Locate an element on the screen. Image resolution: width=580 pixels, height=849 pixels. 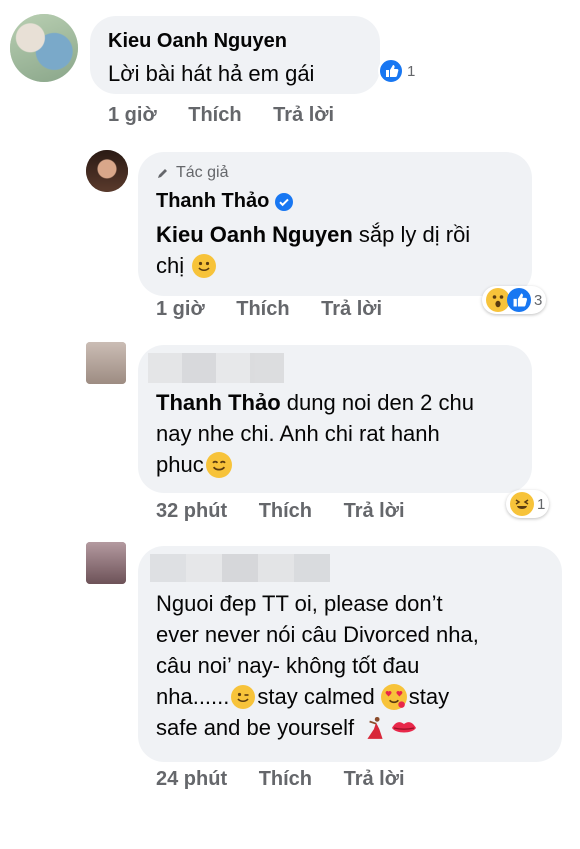
comment-text: Lời bài hát hả em gái is located at coordinates (211, 73).